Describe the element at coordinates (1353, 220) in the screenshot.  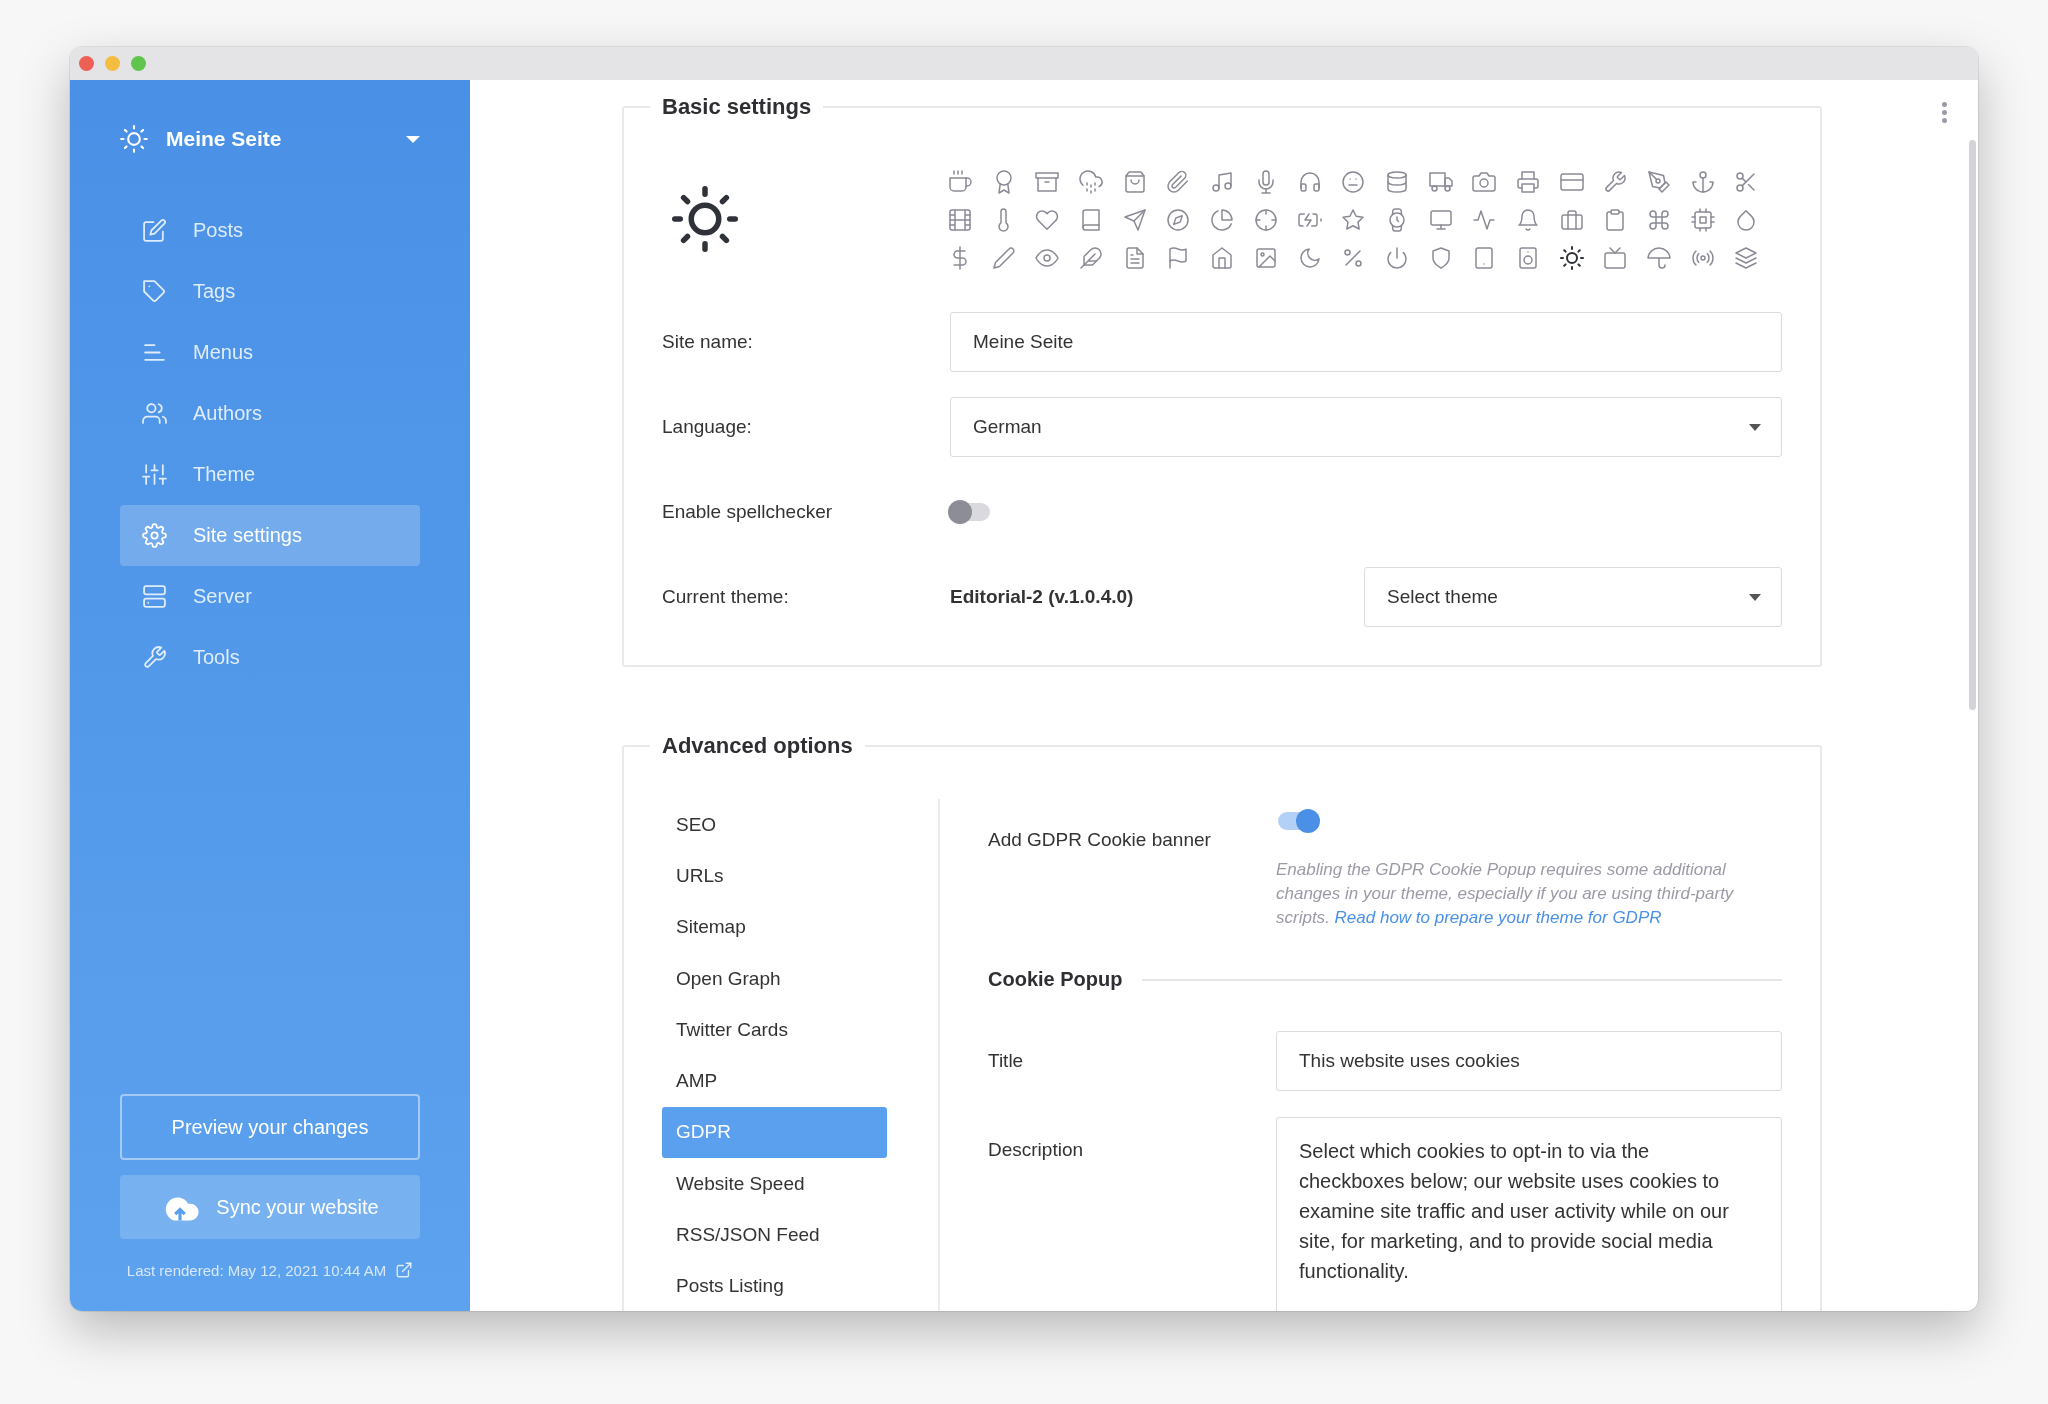
I see `star-icon` at that location.